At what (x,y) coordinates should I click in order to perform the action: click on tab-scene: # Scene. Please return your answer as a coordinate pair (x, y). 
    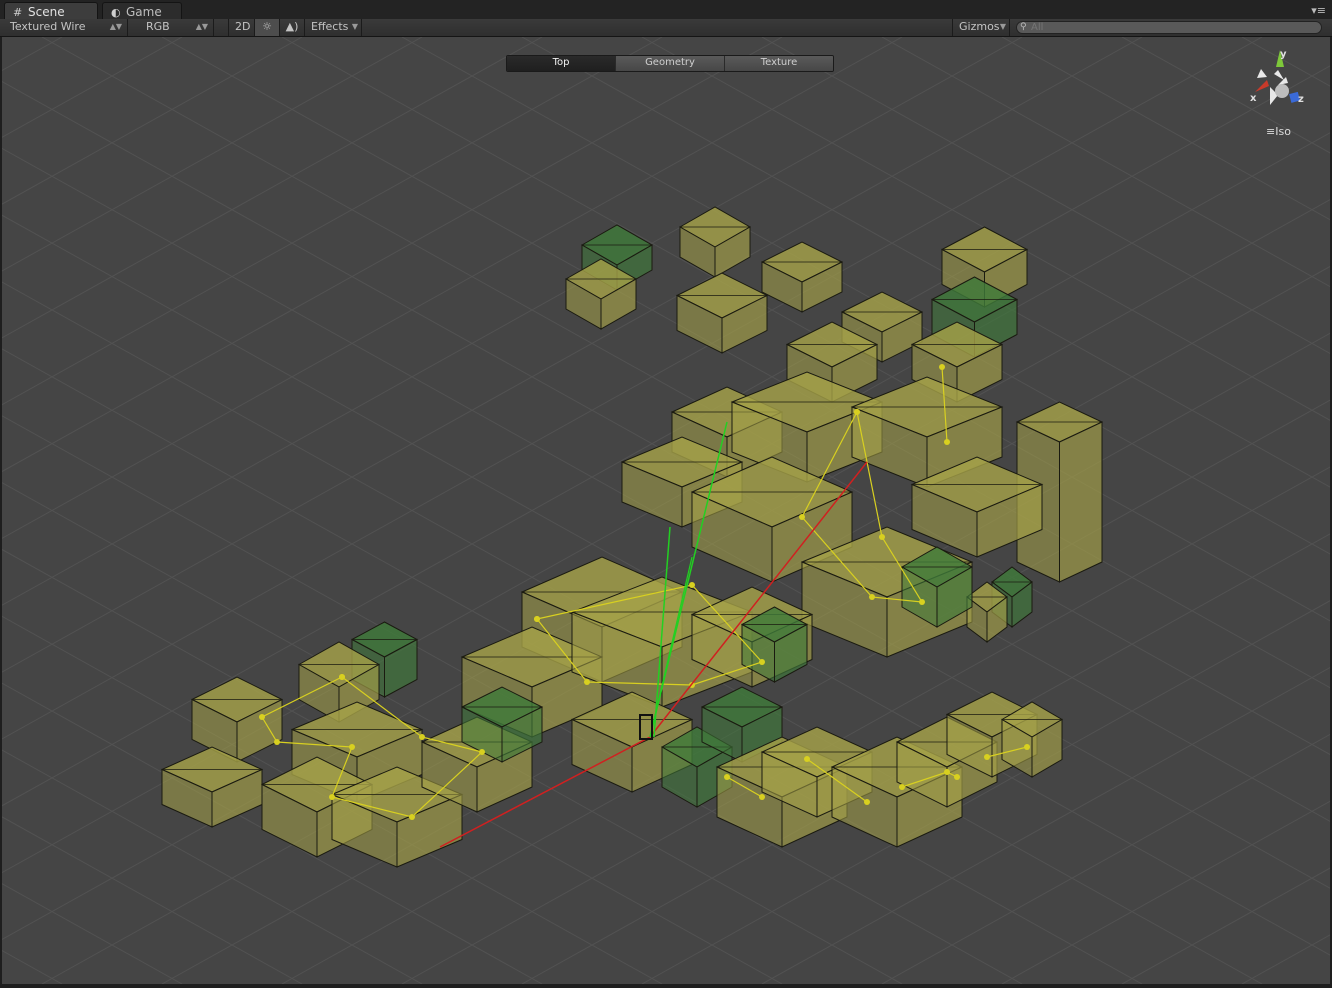
    Looking at the image, I should click on (51, 10).